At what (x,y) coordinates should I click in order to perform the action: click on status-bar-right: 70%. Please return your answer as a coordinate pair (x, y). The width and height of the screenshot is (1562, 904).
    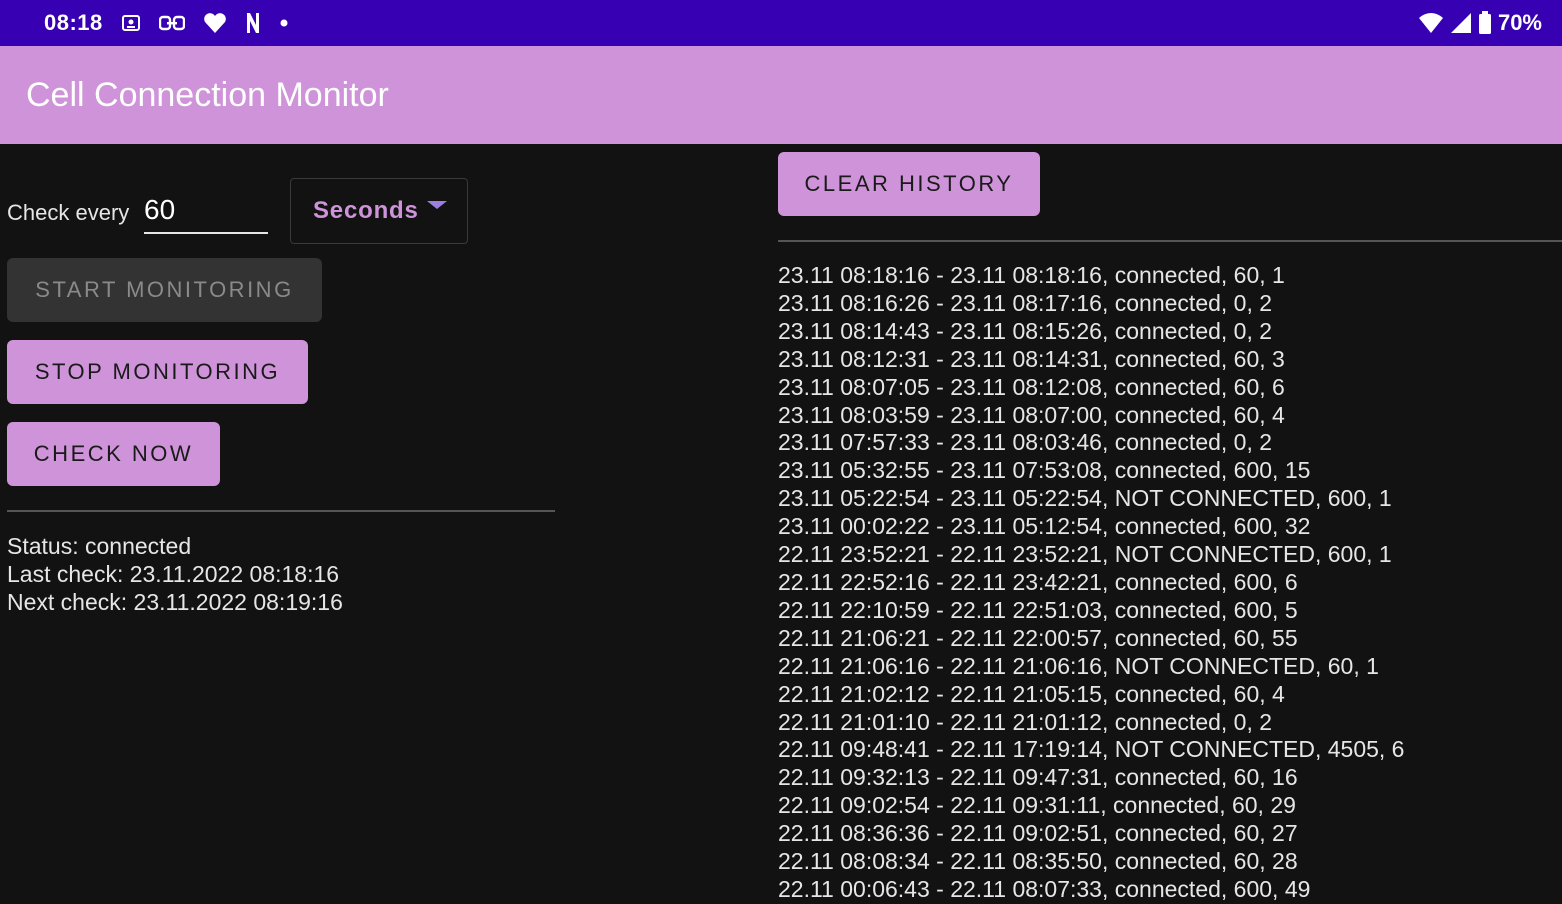
    Looking at the image, I should click on (1480, 23).